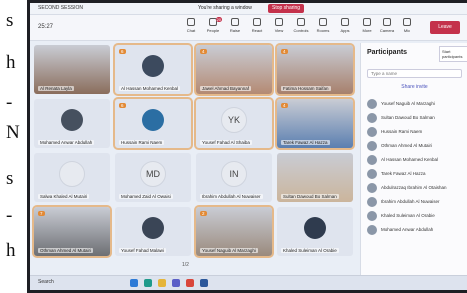 The image size is (467, 293). What do you see at coordinates (41, 213) in the screenshot?
I see `reaction-count-badge: 7` at bounding box center [41, 213].